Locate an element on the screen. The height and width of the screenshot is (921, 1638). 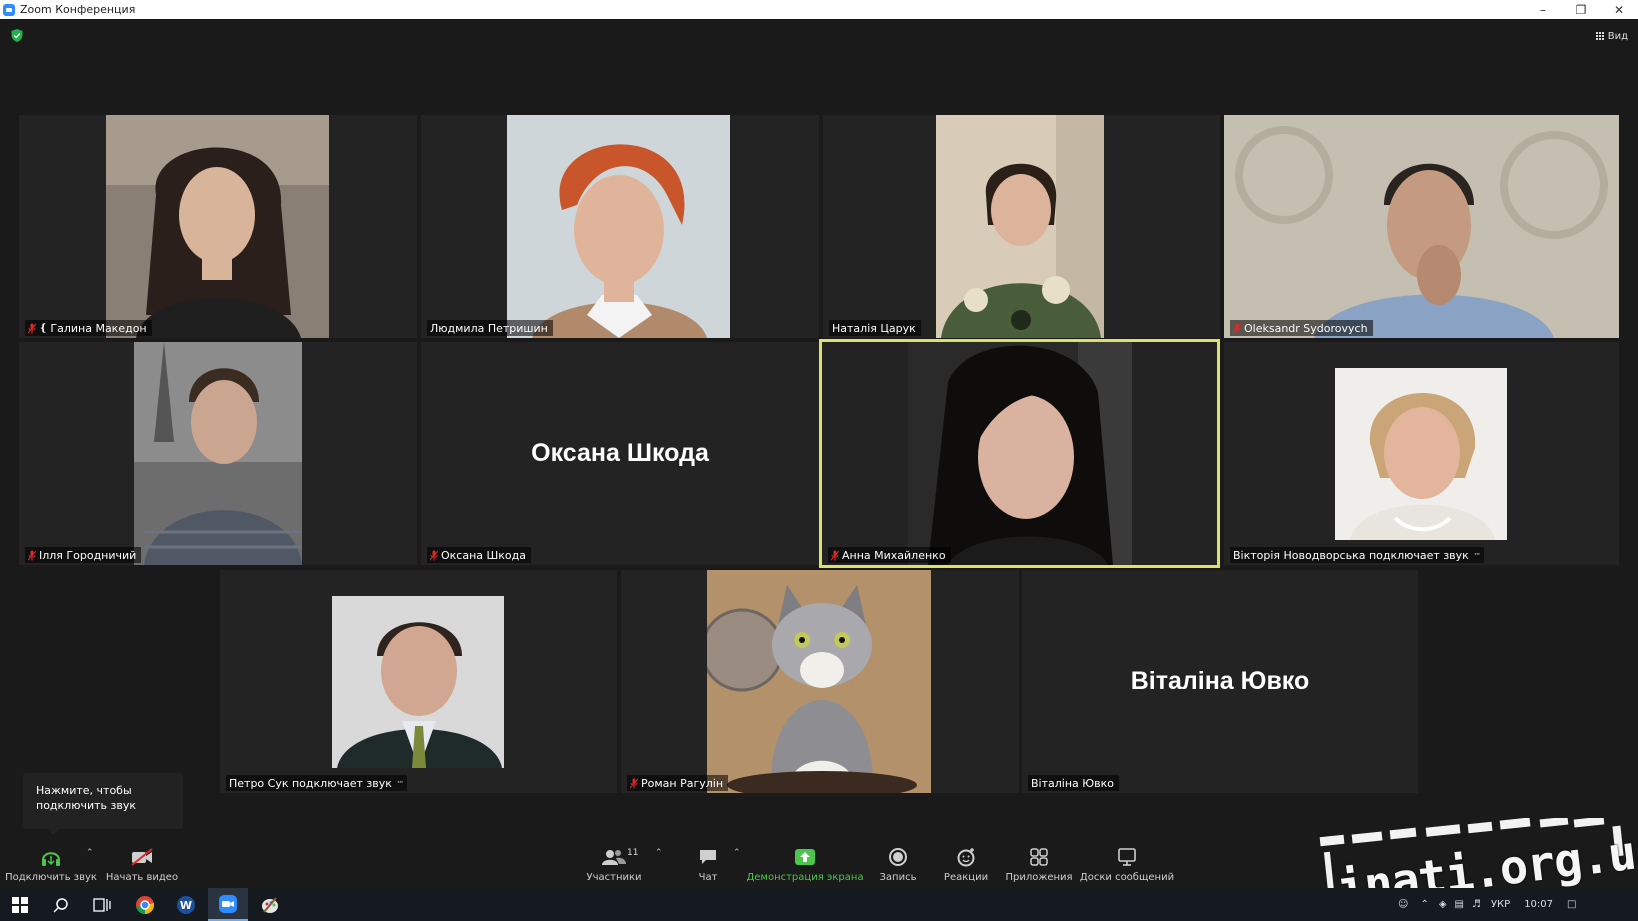
participant-tile: Петро Сук подключает звук ··· is located at coordinates (418, 681).